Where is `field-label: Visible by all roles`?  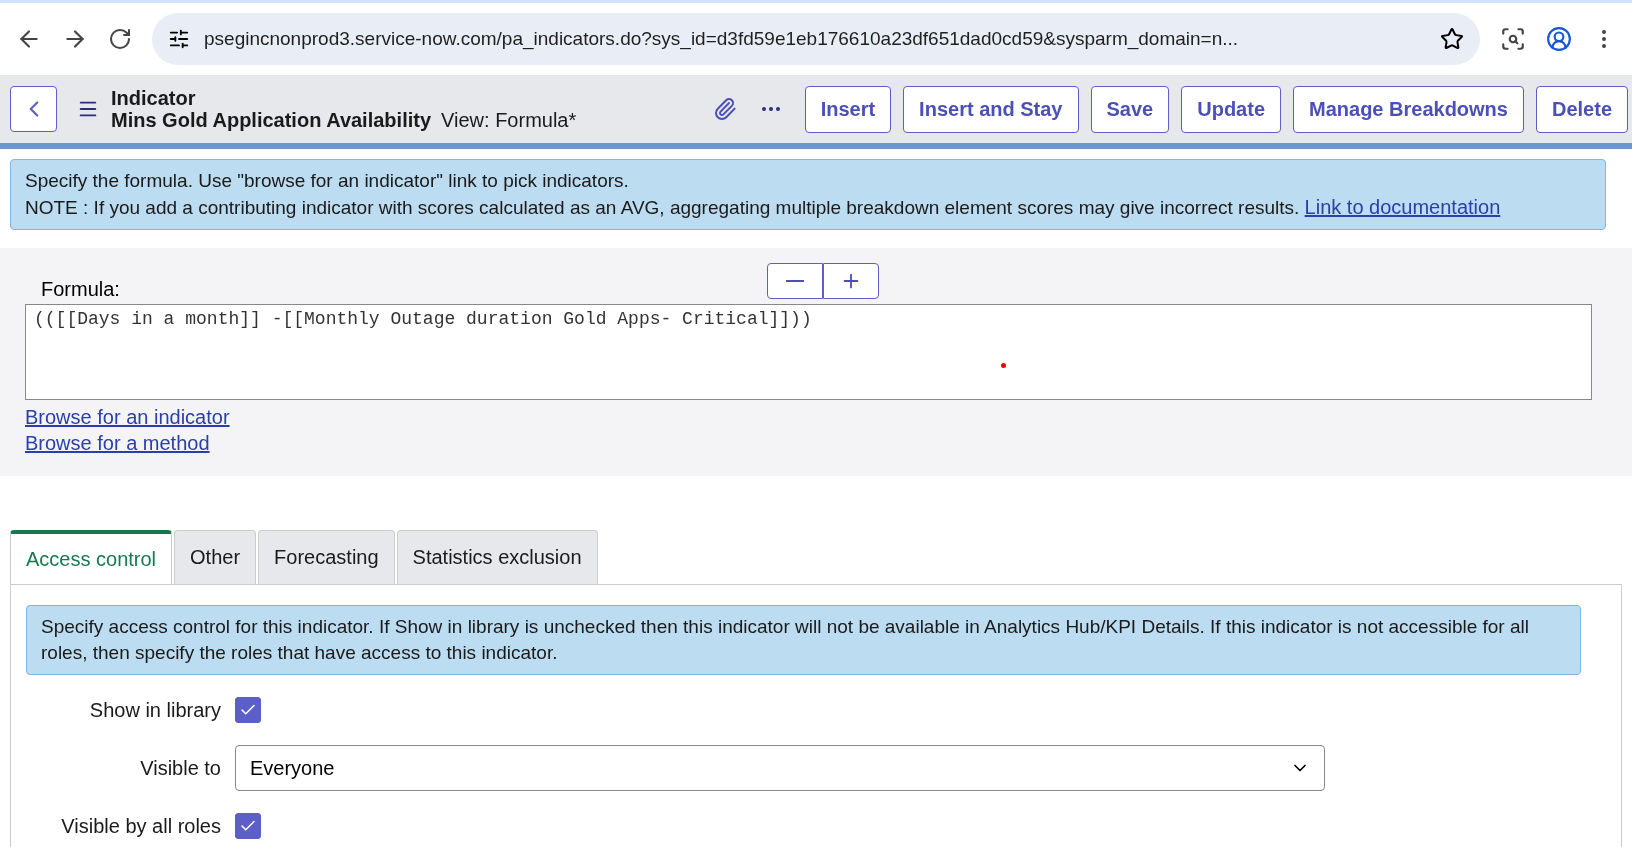
field-label: Visible by all roles is located at coordinates (140, 826).